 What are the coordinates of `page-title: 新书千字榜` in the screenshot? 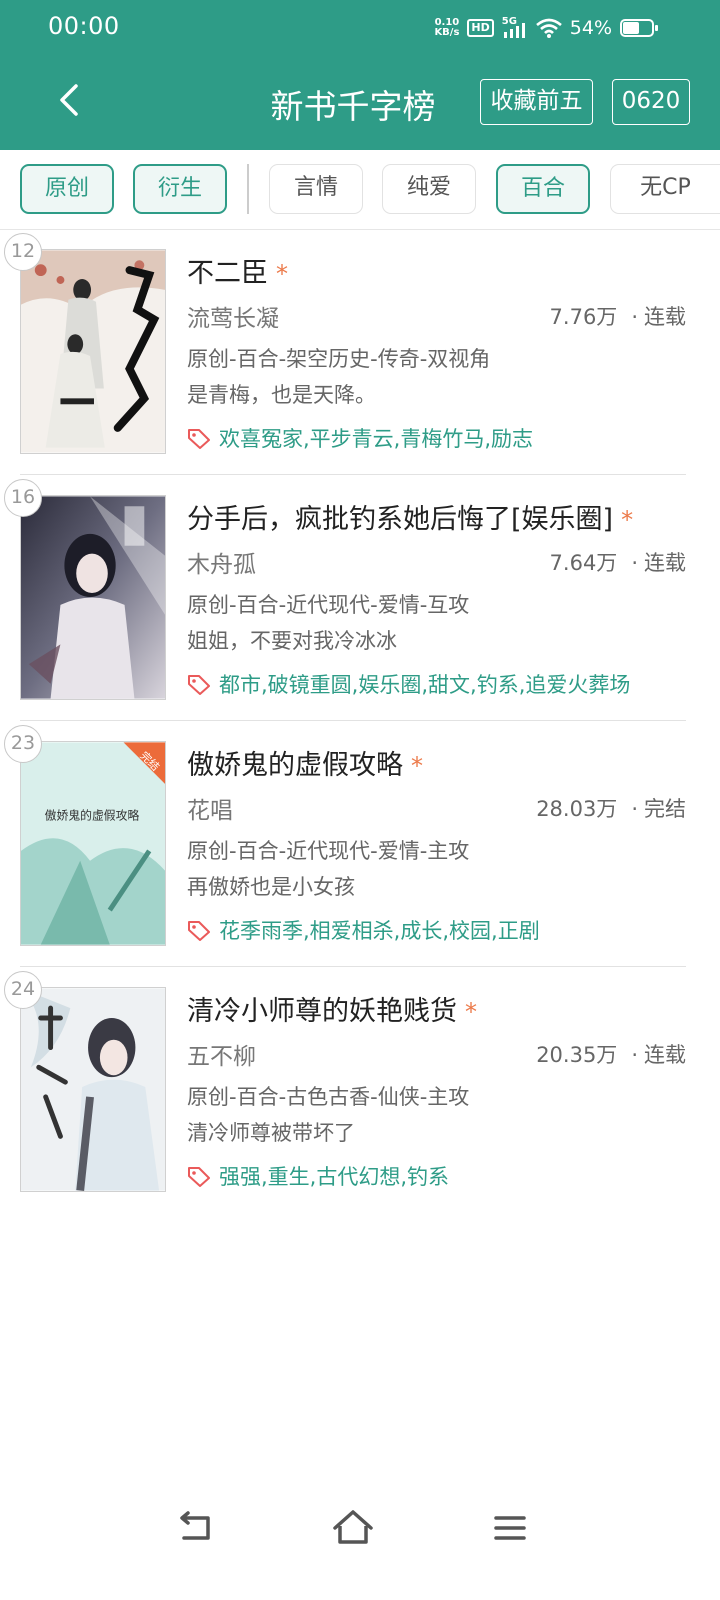 It's located at (353, 106).